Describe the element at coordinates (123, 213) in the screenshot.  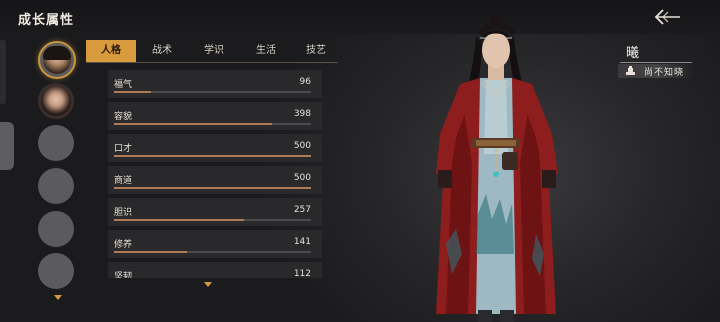
I see `stat-label: 胆识` at that location.